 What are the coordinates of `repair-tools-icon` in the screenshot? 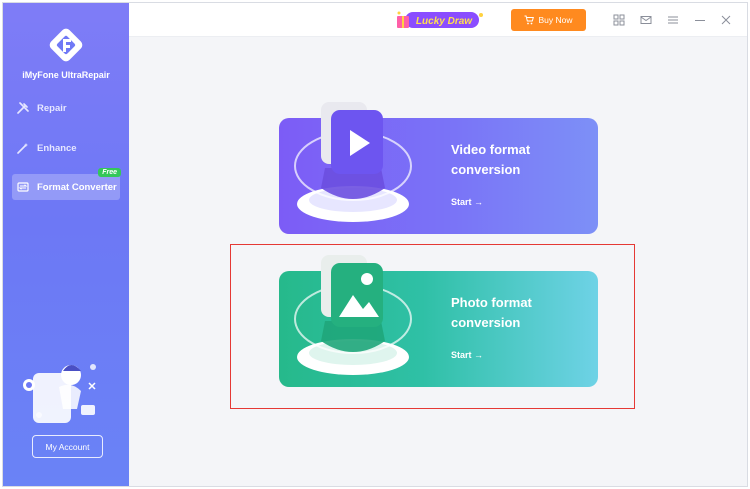 It's located at (23, 108).